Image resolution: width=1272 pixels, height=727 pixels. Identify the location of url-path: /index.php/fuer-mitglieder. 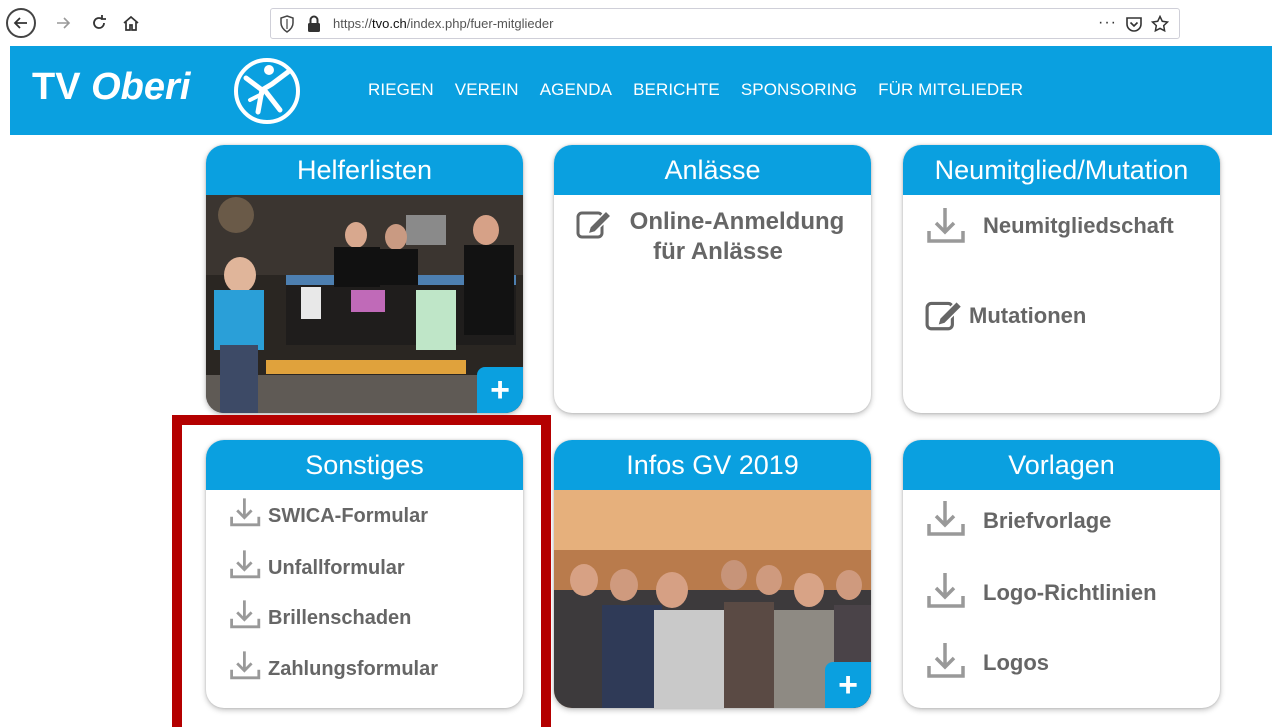
(480, 23).